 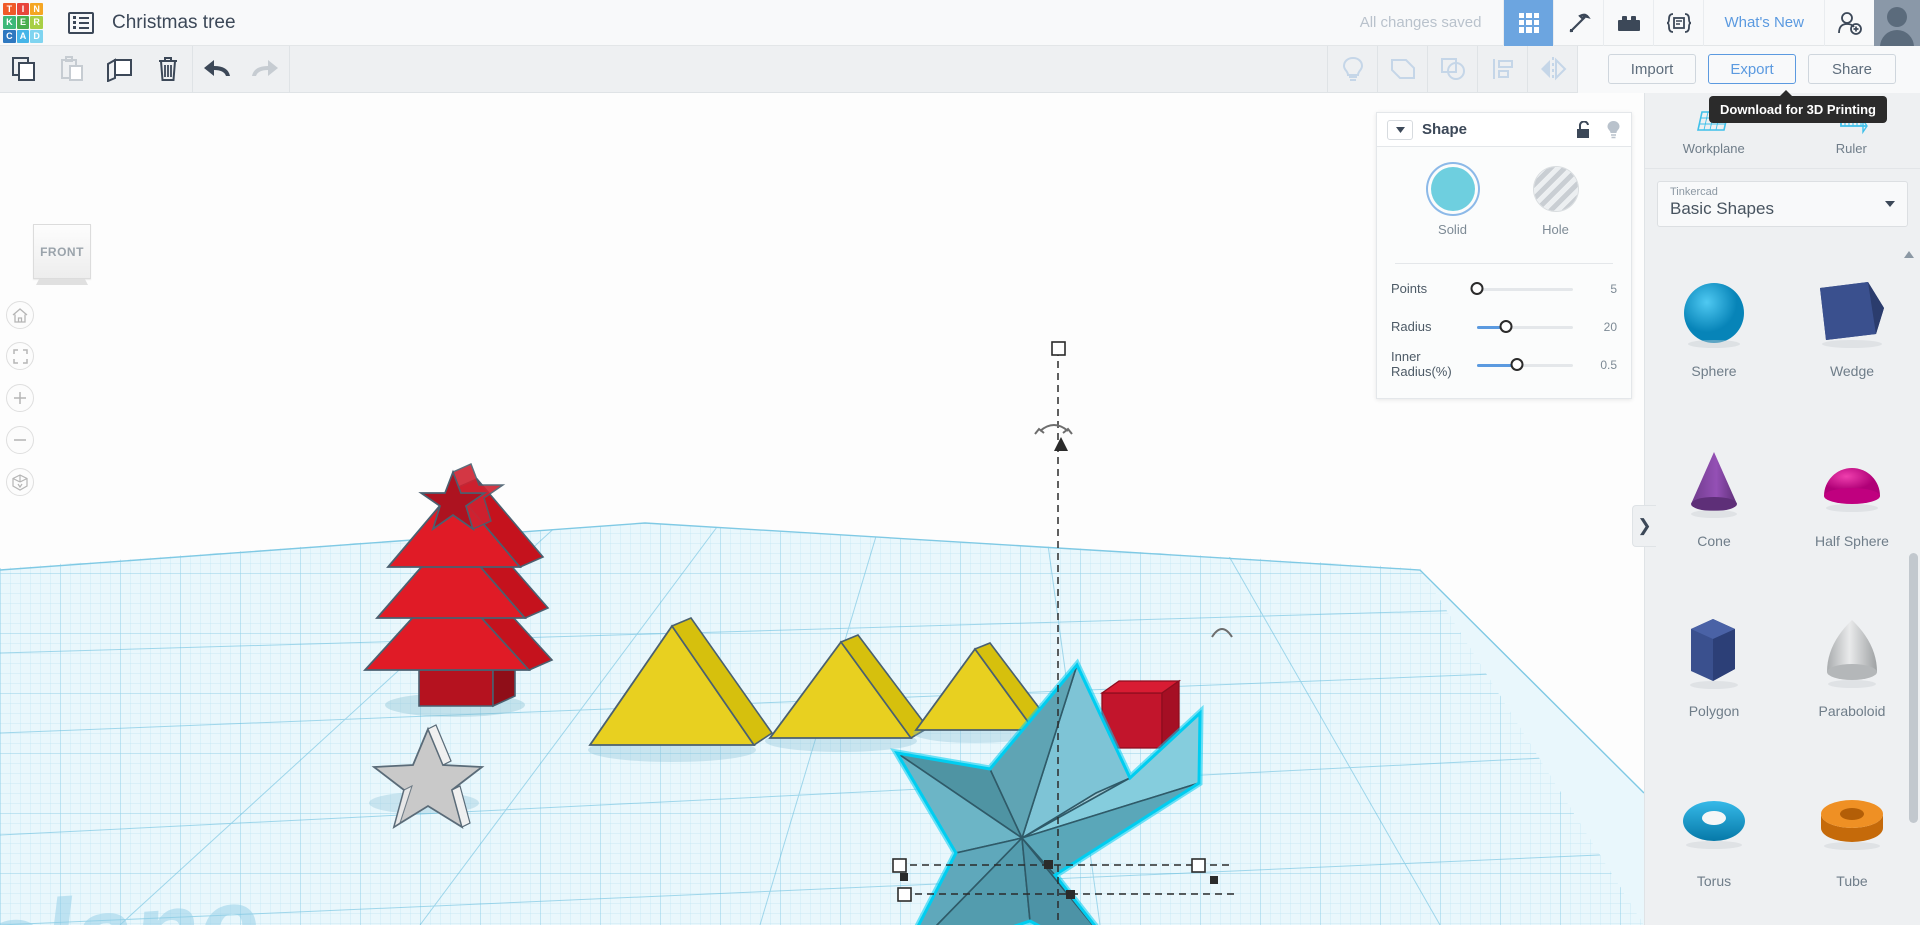 What do you see at coordinates (1714, 881) in the screenshot?
I see `library-item-label: Torus` at bounding box center [1714, 881].